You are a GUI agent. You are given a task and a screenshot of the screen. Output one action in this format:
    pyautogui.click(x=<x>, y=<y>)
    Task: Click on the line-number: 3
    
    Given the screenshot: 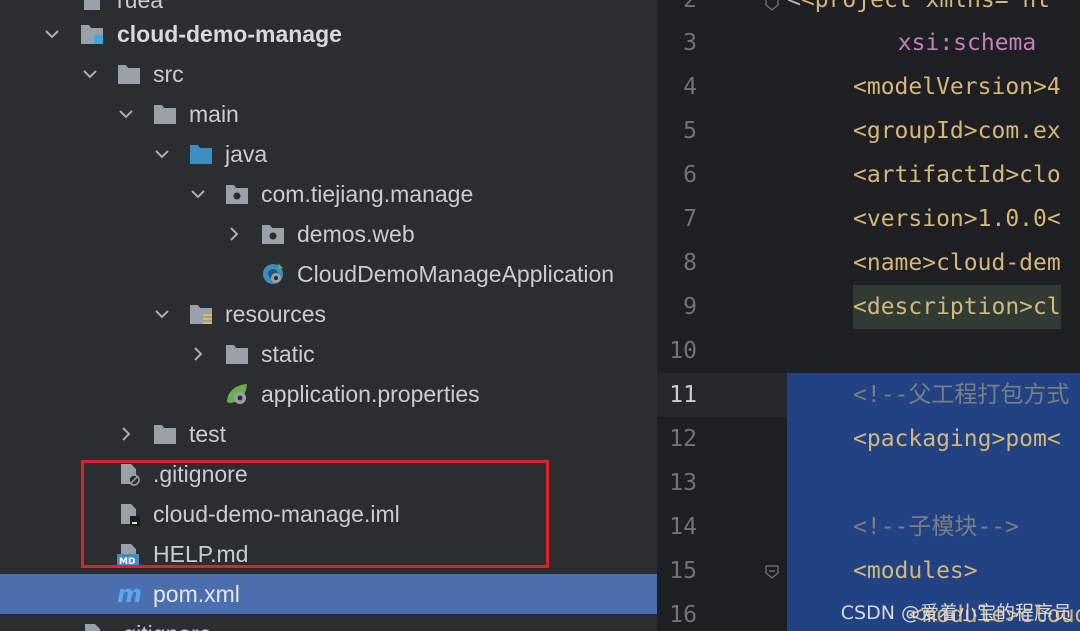 What is the action you would take?
    pyautogui.click(x=690, y=43)
    